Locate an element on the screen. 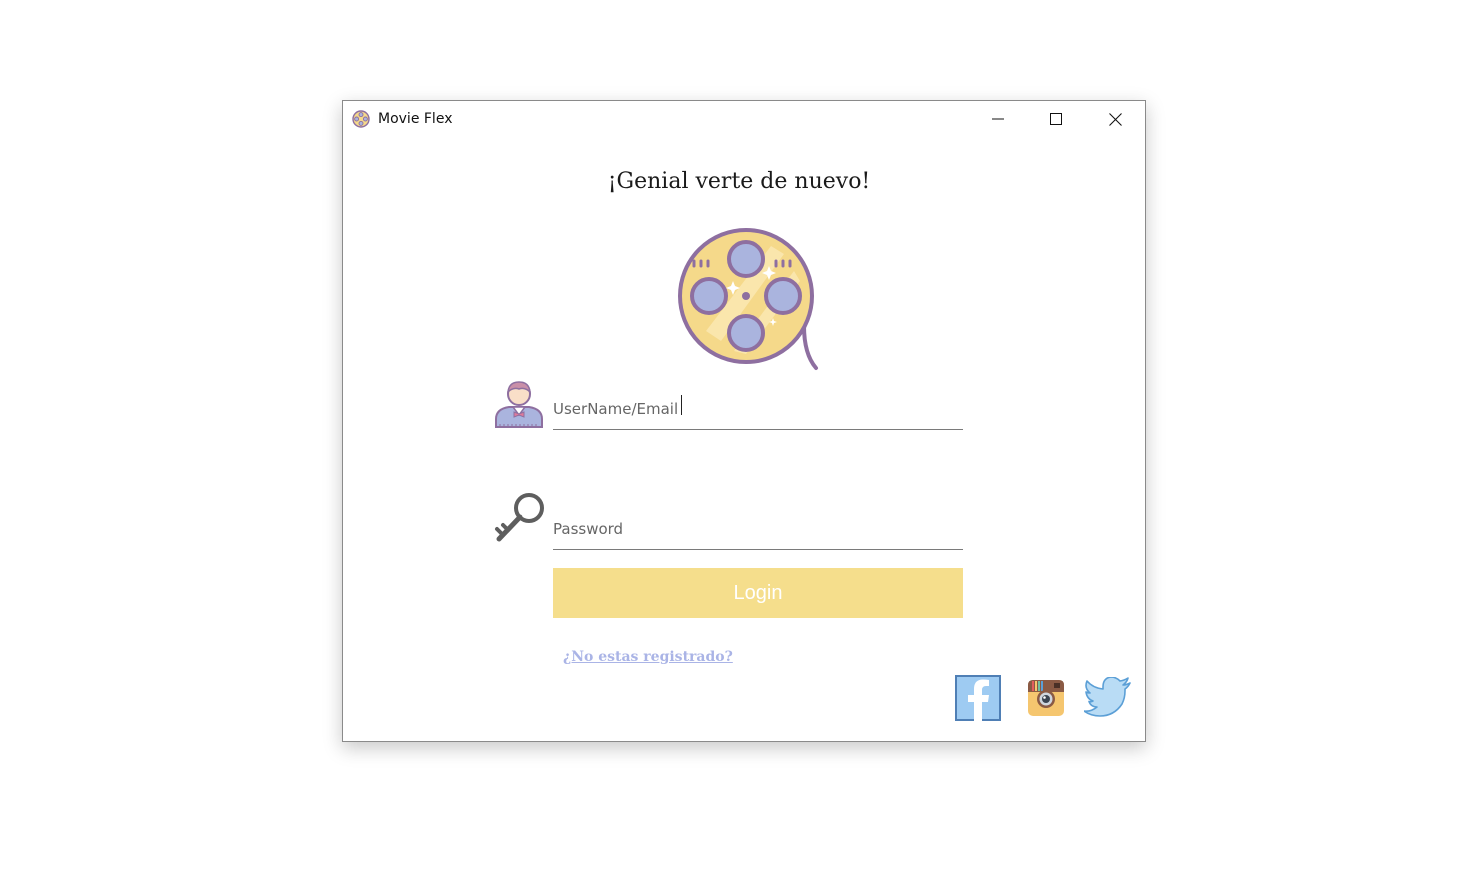 The width and height of the screenshot is (1468, 870). twitter-icon is located at coordinates (1108, 698).